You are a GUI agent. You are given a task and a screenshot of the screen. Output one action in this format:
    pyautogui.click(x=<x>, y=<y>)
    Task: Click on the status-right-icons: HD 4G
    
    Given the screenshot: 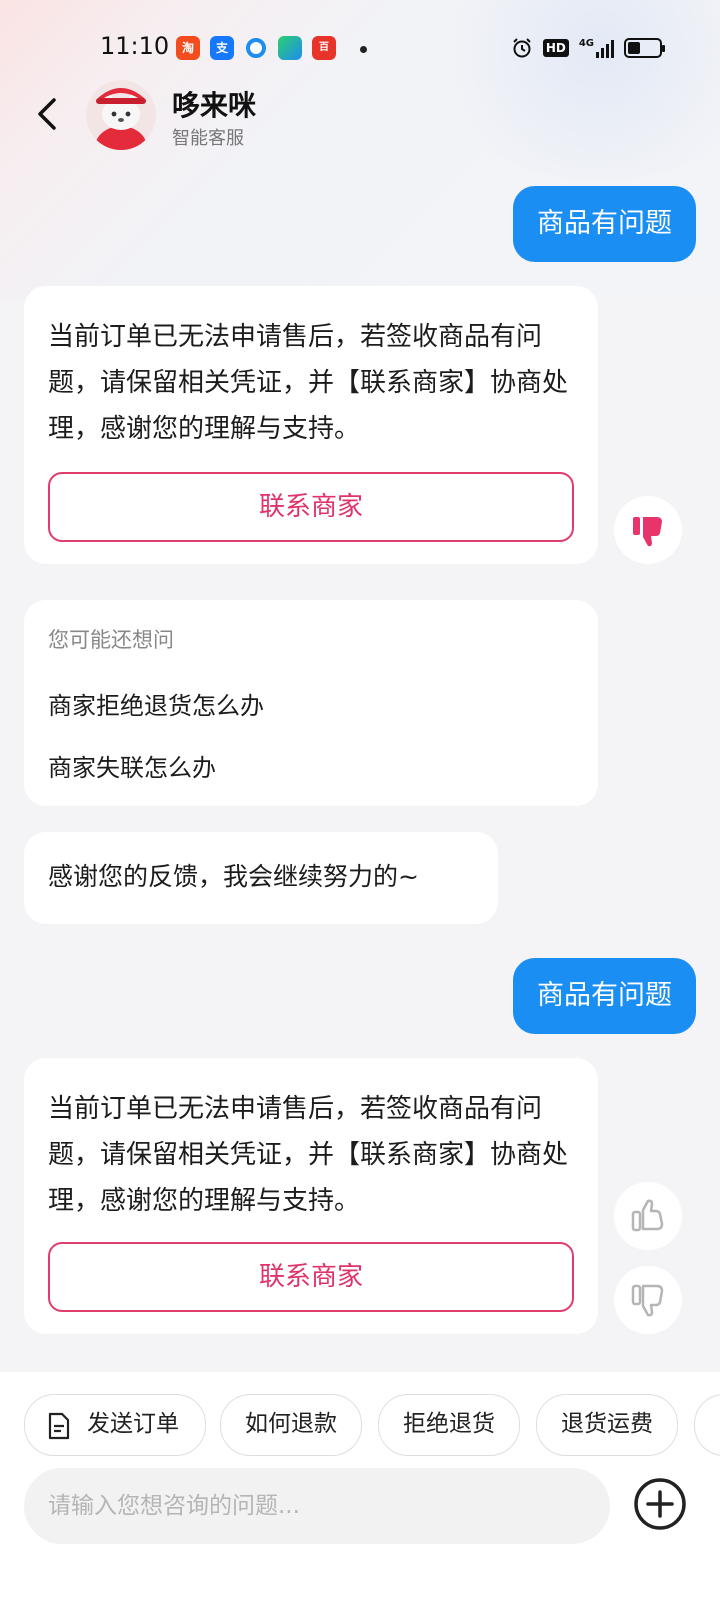 What is the action you would take?
    pyautogui.click(x=588, y=48)
    